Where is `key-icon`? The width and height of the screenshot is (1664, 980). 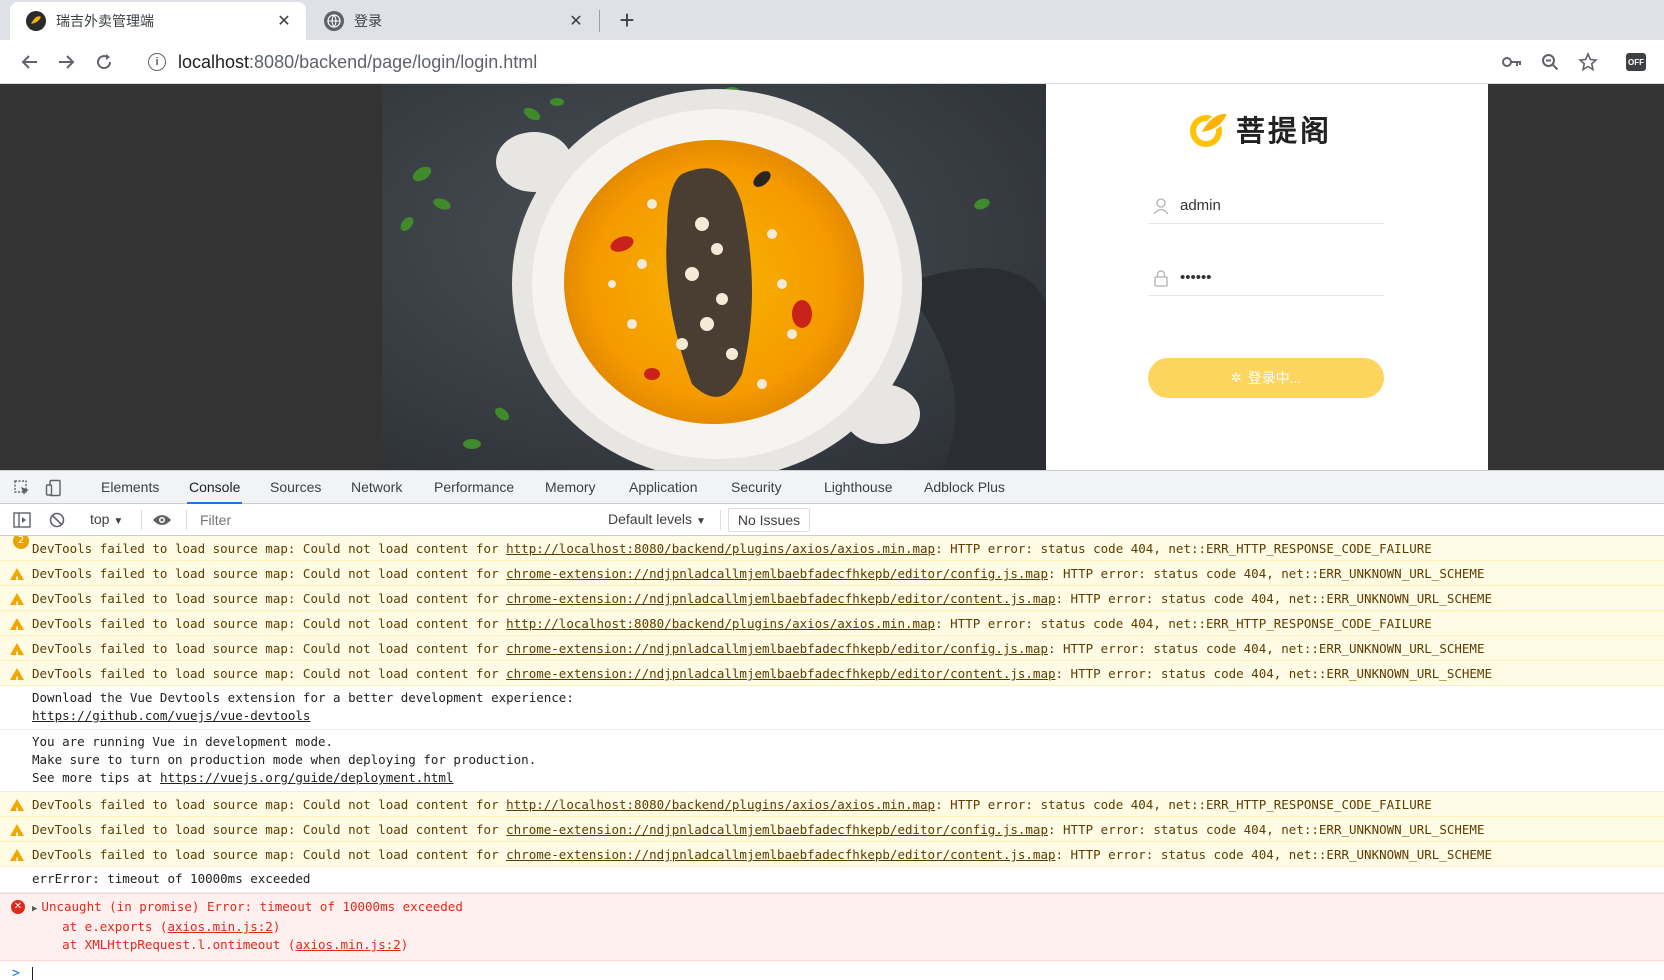
key-icon is located at coordinates (1512, 62).